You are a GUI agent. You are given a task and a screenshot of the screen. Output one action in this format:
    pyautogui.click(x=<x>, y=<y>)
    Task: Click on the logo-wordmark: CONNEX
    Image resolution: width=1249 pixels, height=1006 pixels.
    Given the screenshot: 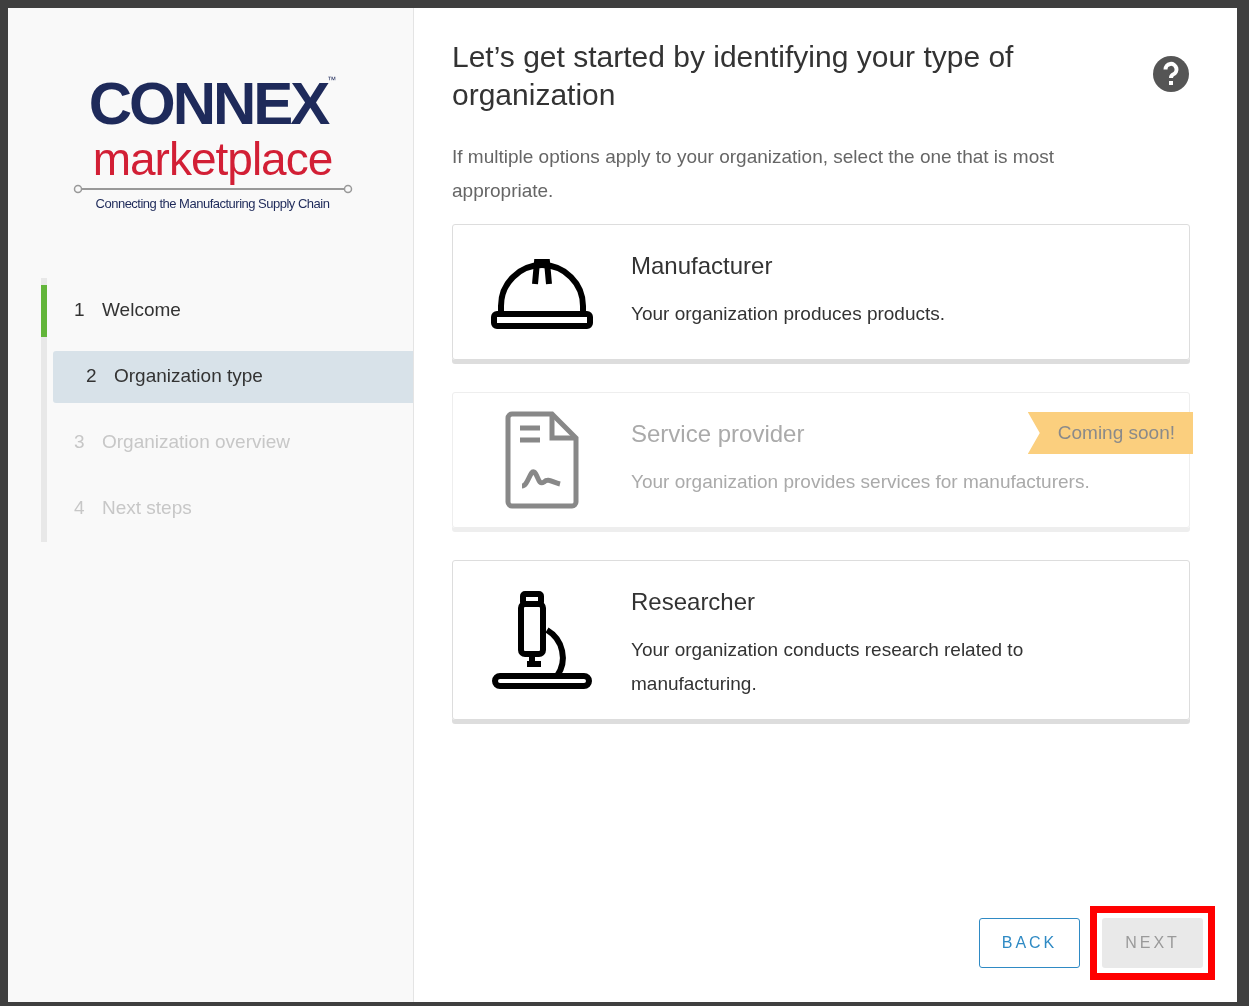 What is the action you would take?
    pyautogui.click(x=208, y=104)
    